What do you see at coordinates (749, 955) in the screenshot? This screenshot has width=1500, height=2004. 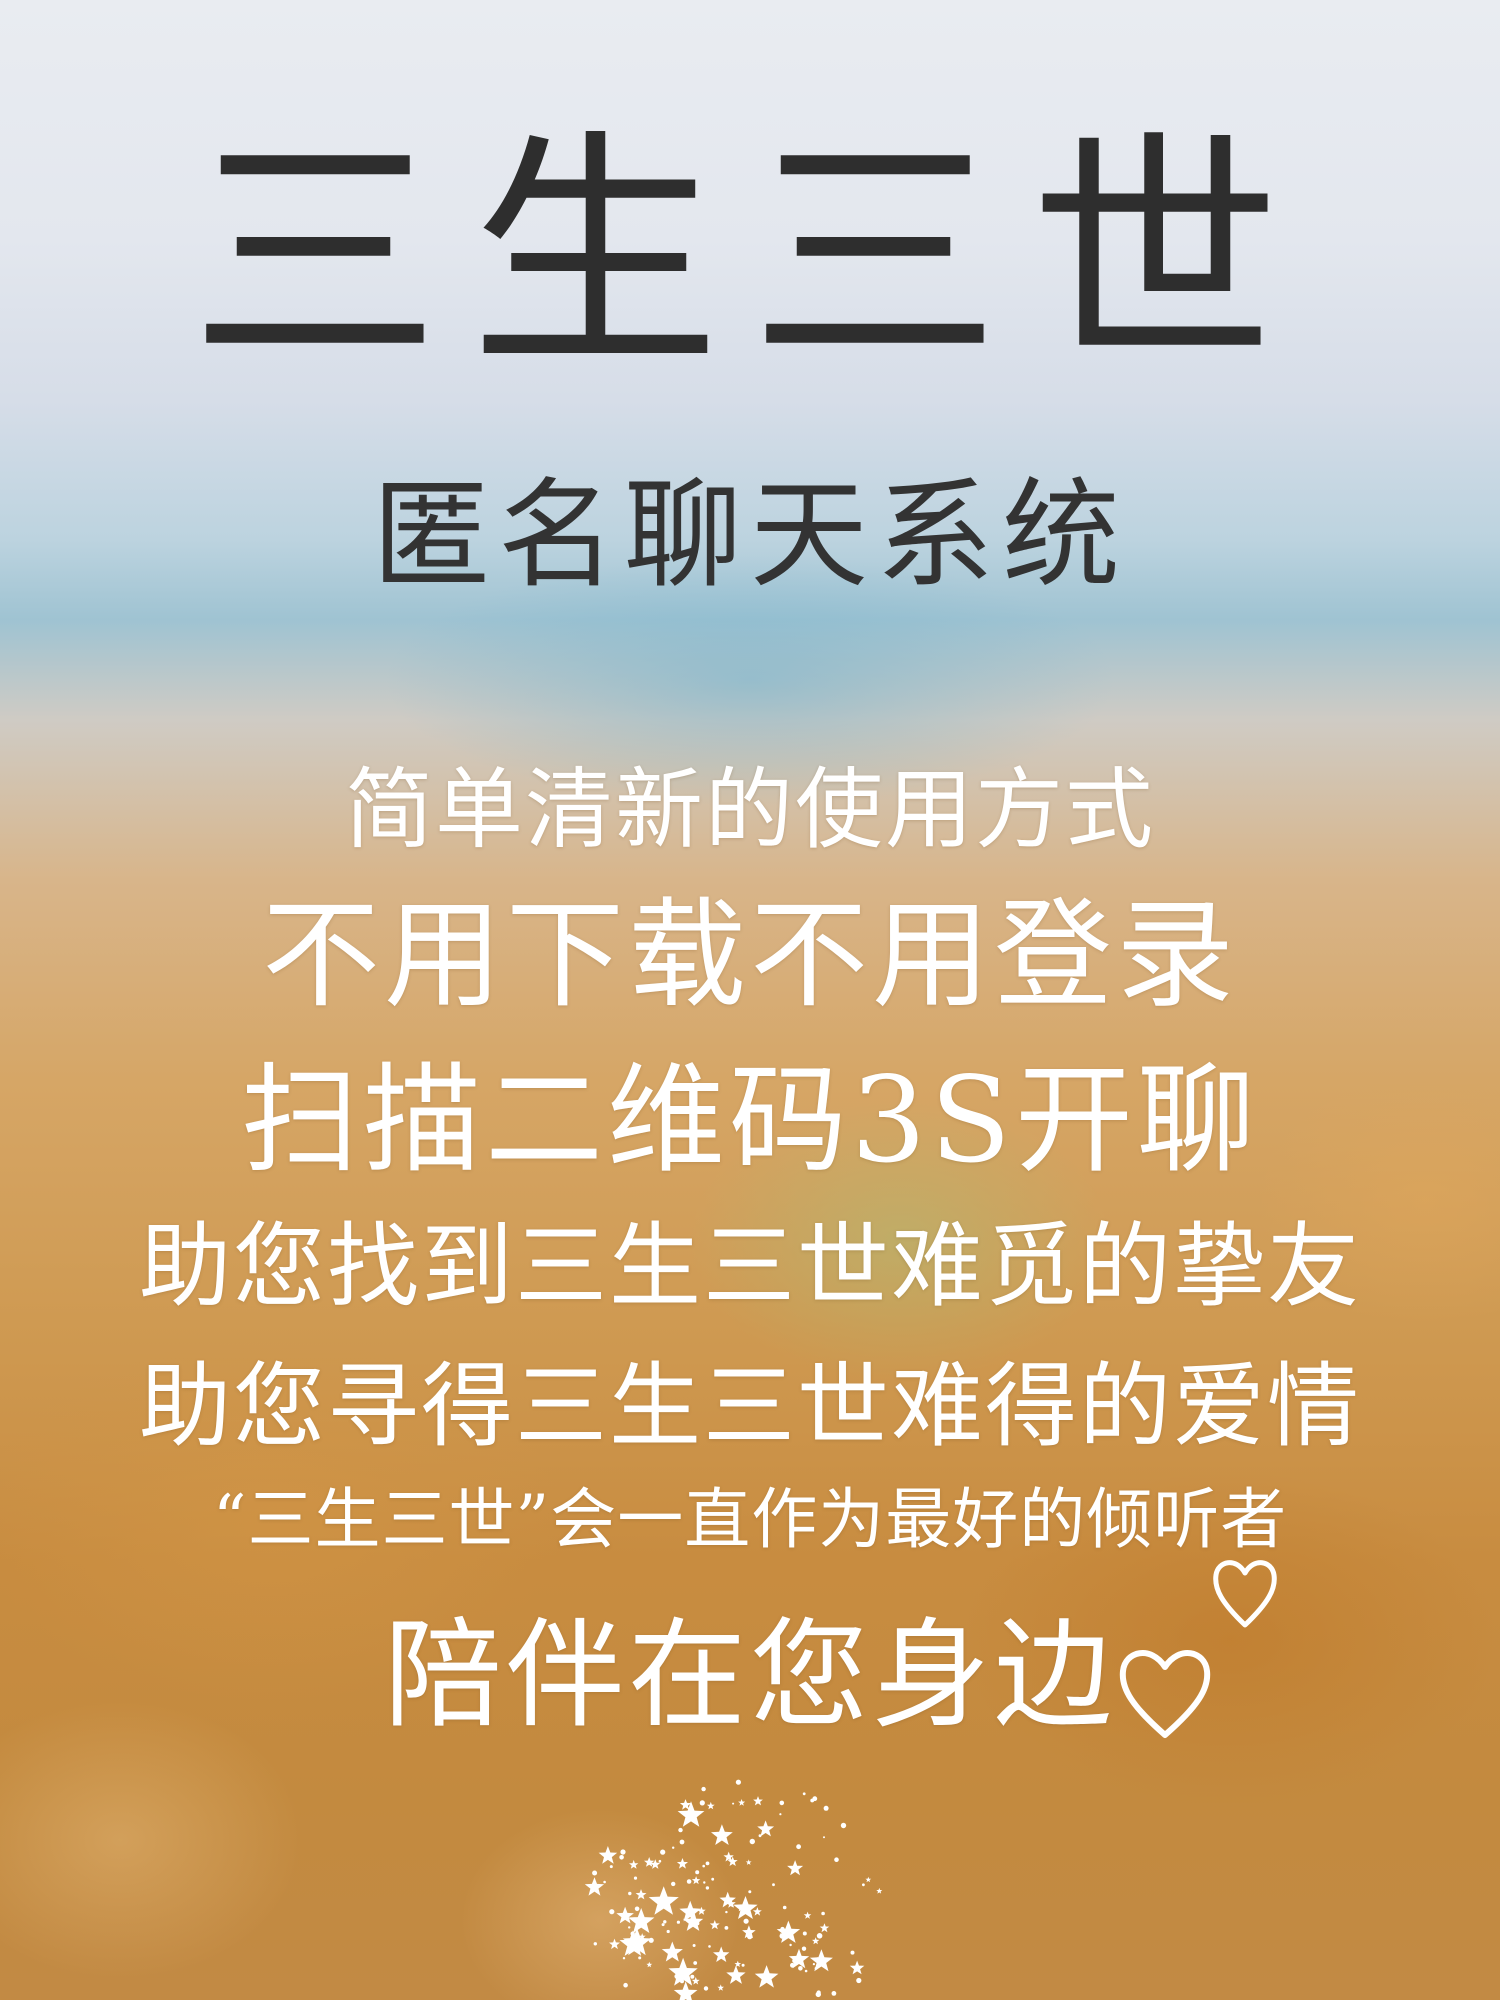 I see `tagline-no-download: 不用下载不用登录` at bounding box center [749, 955].